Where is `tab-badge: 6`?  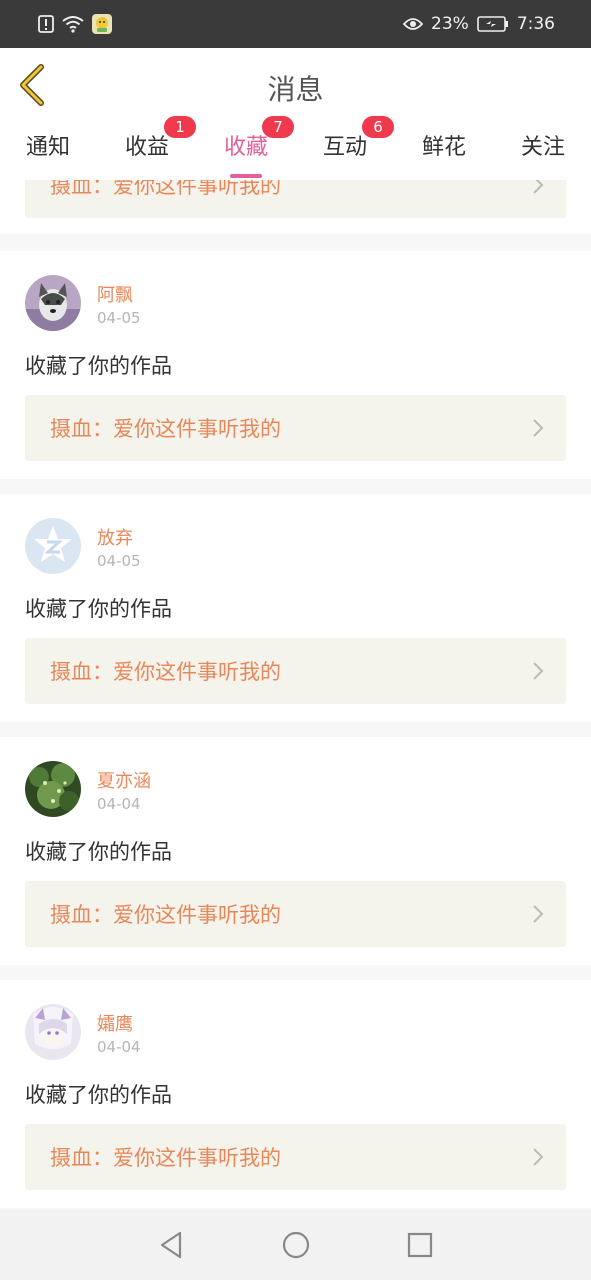
tab-badge: 6 is located at coordinates (378, 127).